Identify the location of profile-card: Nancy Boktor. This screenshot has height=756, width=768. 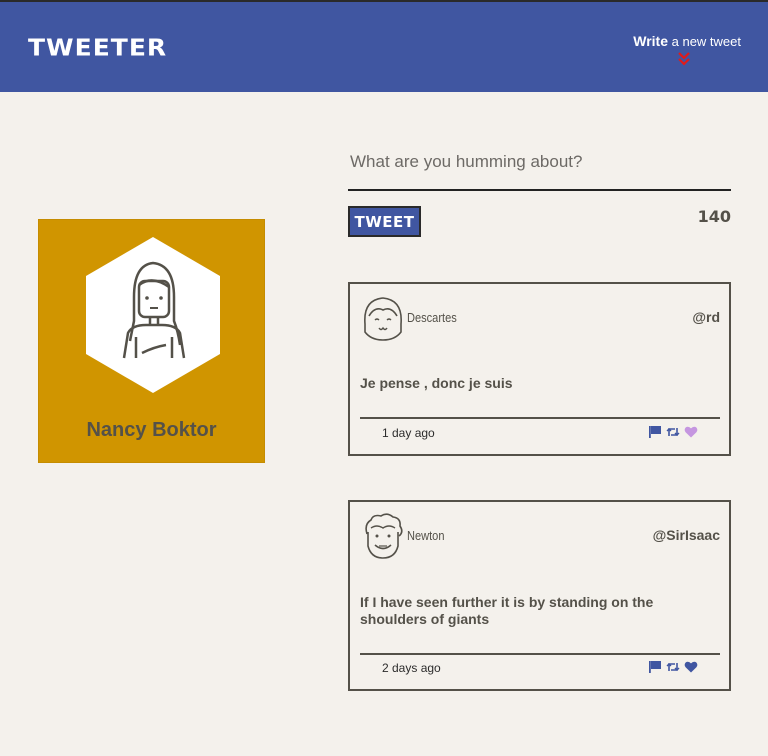
(151, 341).